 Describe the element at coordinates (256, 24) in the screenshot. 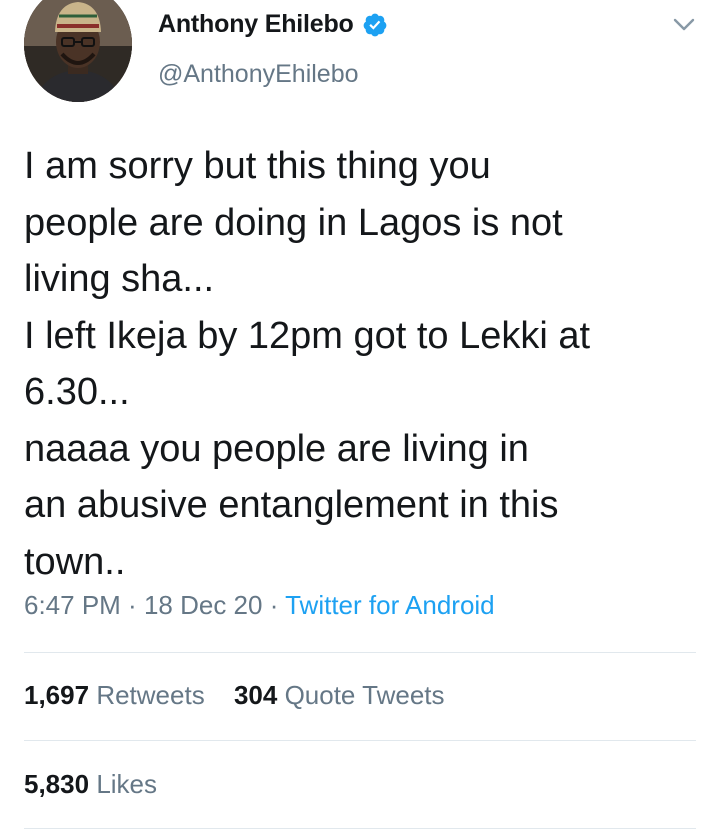

I see `author-name: Anthony Ehilebo` at that location.